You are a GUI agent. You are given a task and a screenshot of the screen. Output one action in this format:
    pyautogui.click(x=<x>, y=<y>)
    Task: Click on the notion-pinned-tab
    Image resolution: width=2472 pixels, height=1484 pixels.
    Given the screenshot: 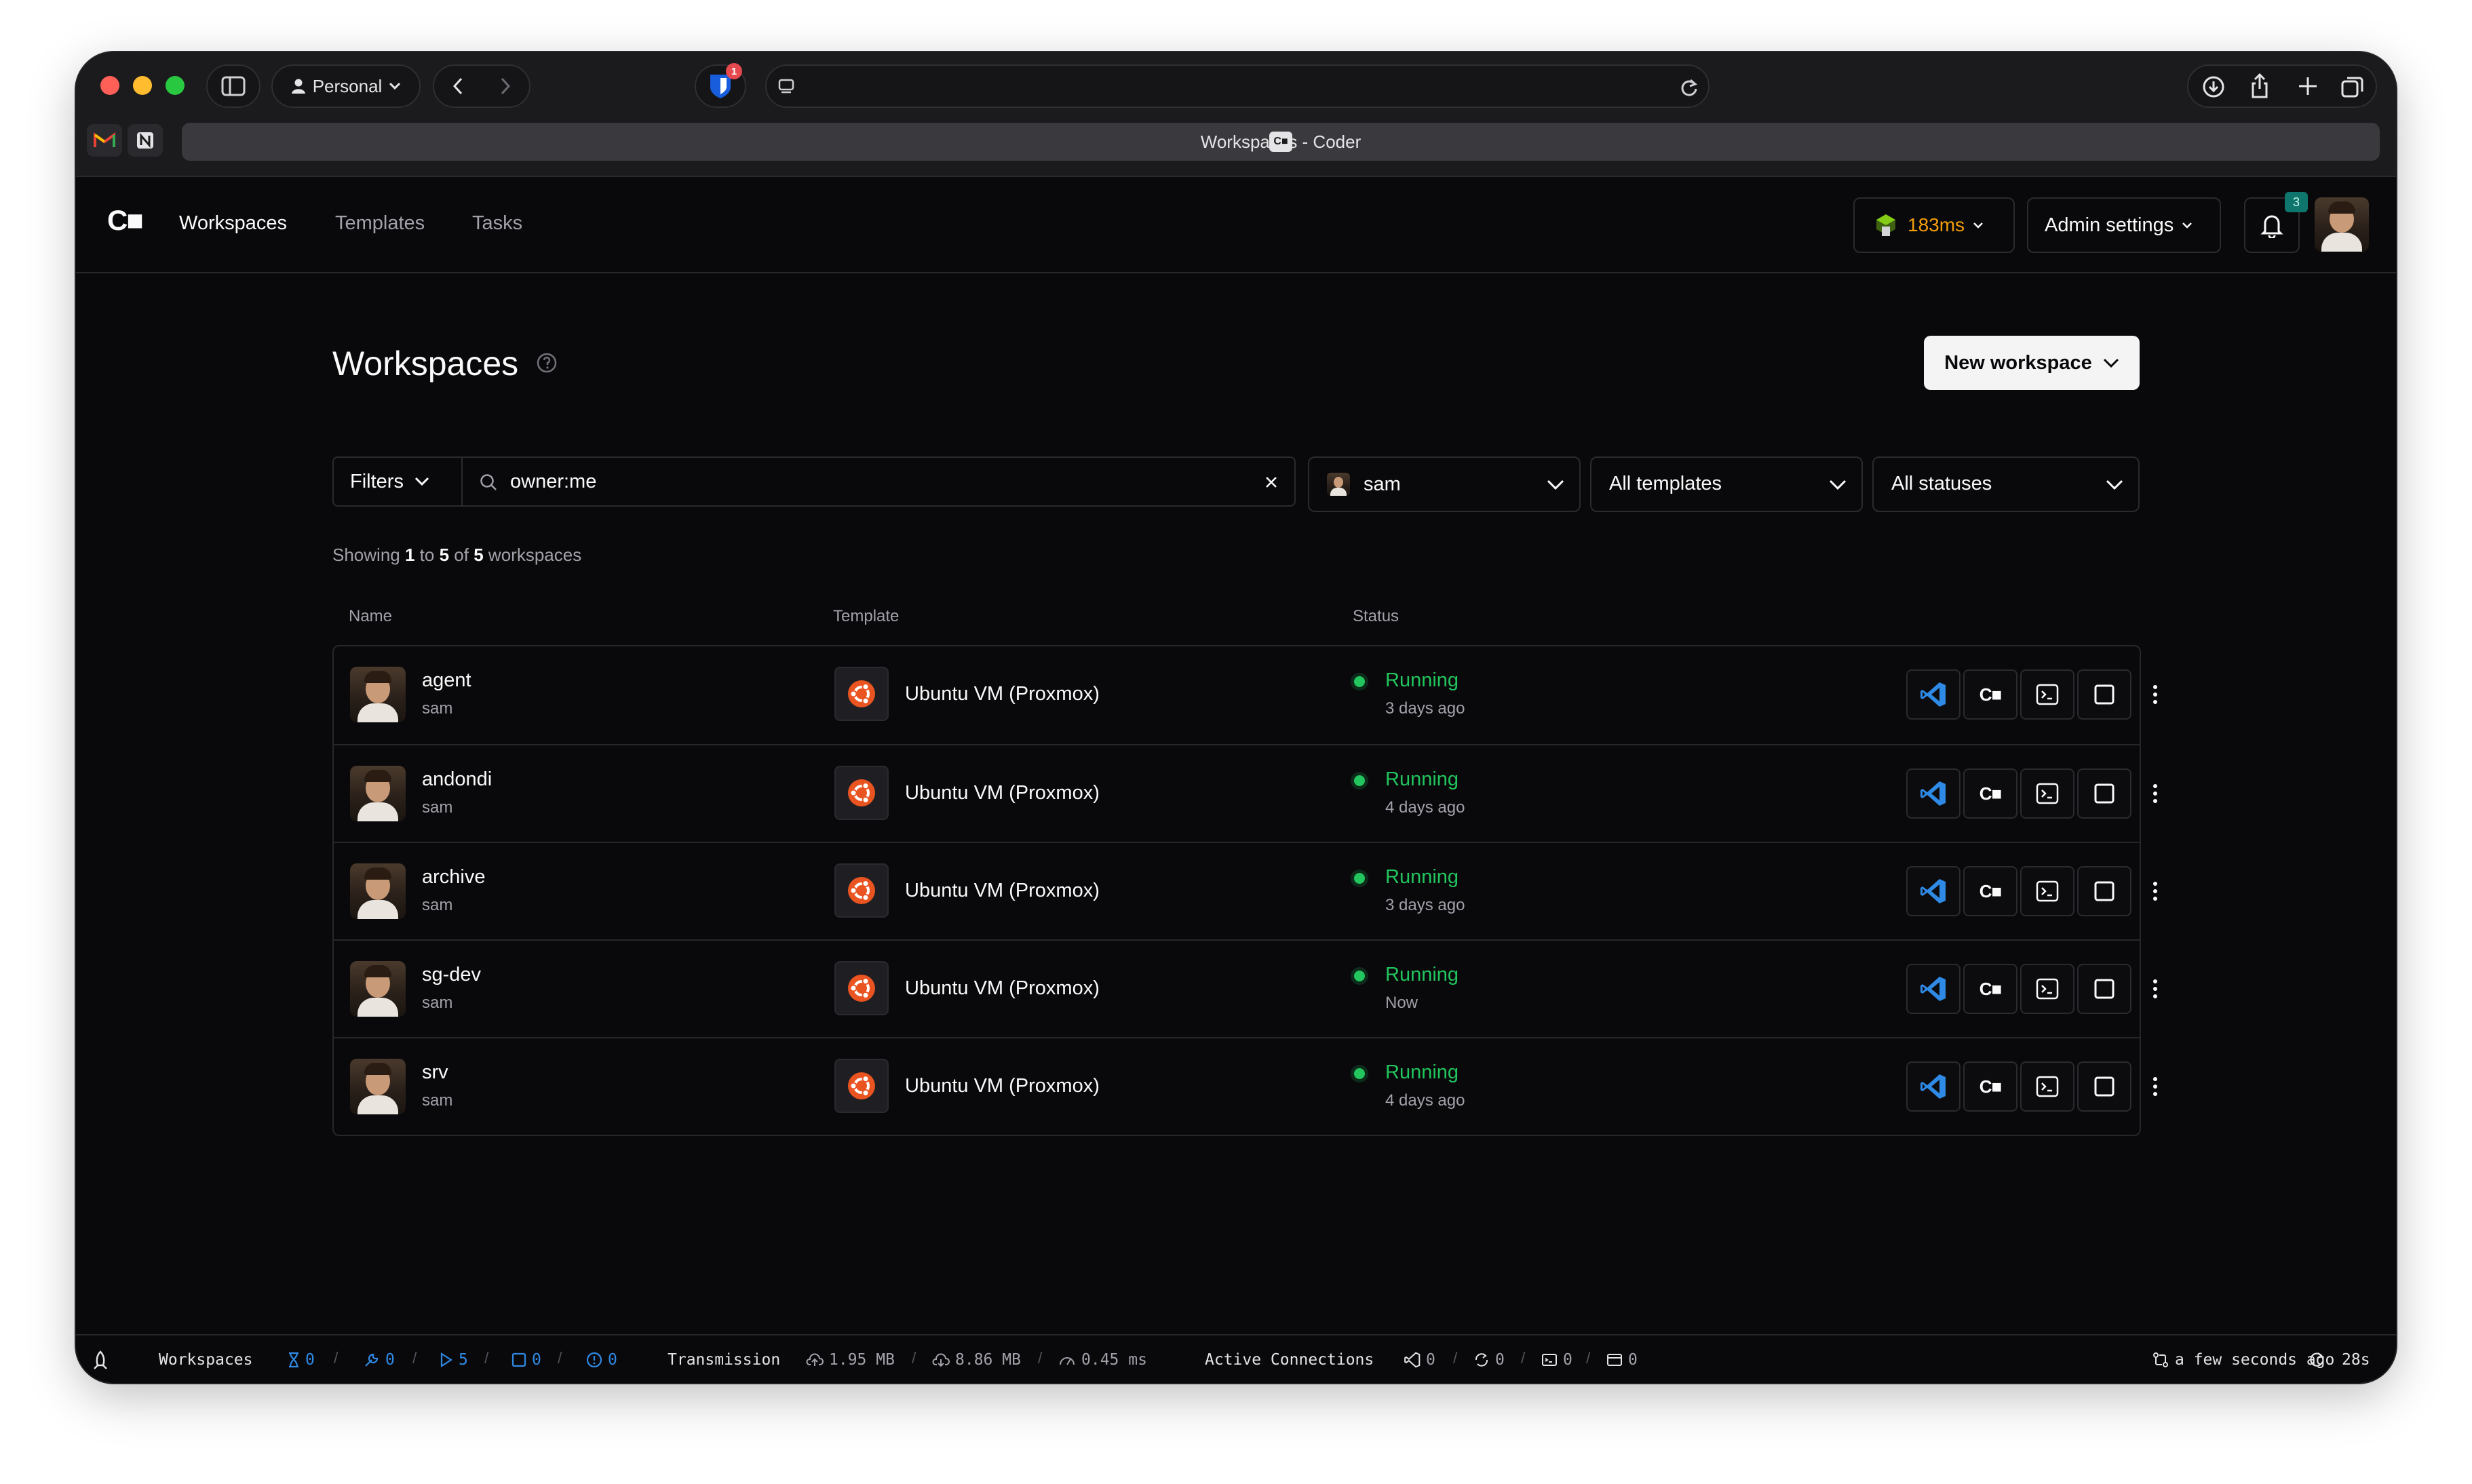 What is the action you would take?
    pyautogui.click(x=146, y=140)
    